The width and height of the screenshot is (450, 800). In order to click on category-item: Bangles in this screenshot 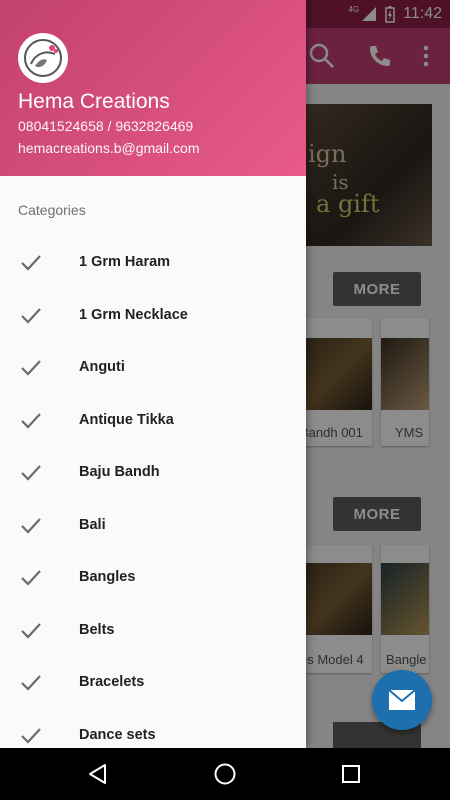, I will do `click(153, 577)`.